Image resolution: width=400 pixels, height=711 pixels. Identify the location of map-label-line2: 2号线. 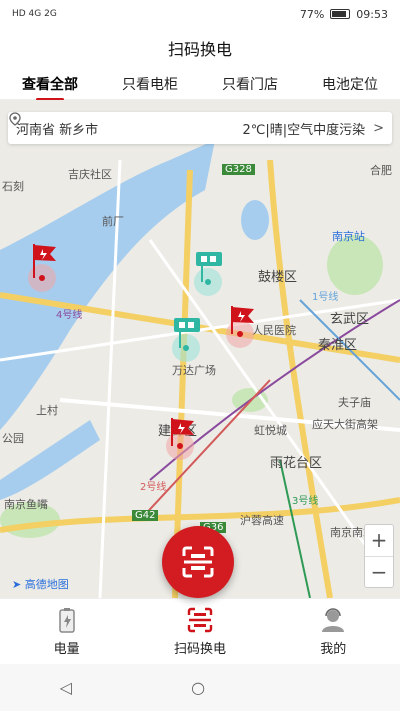
(153, 487).